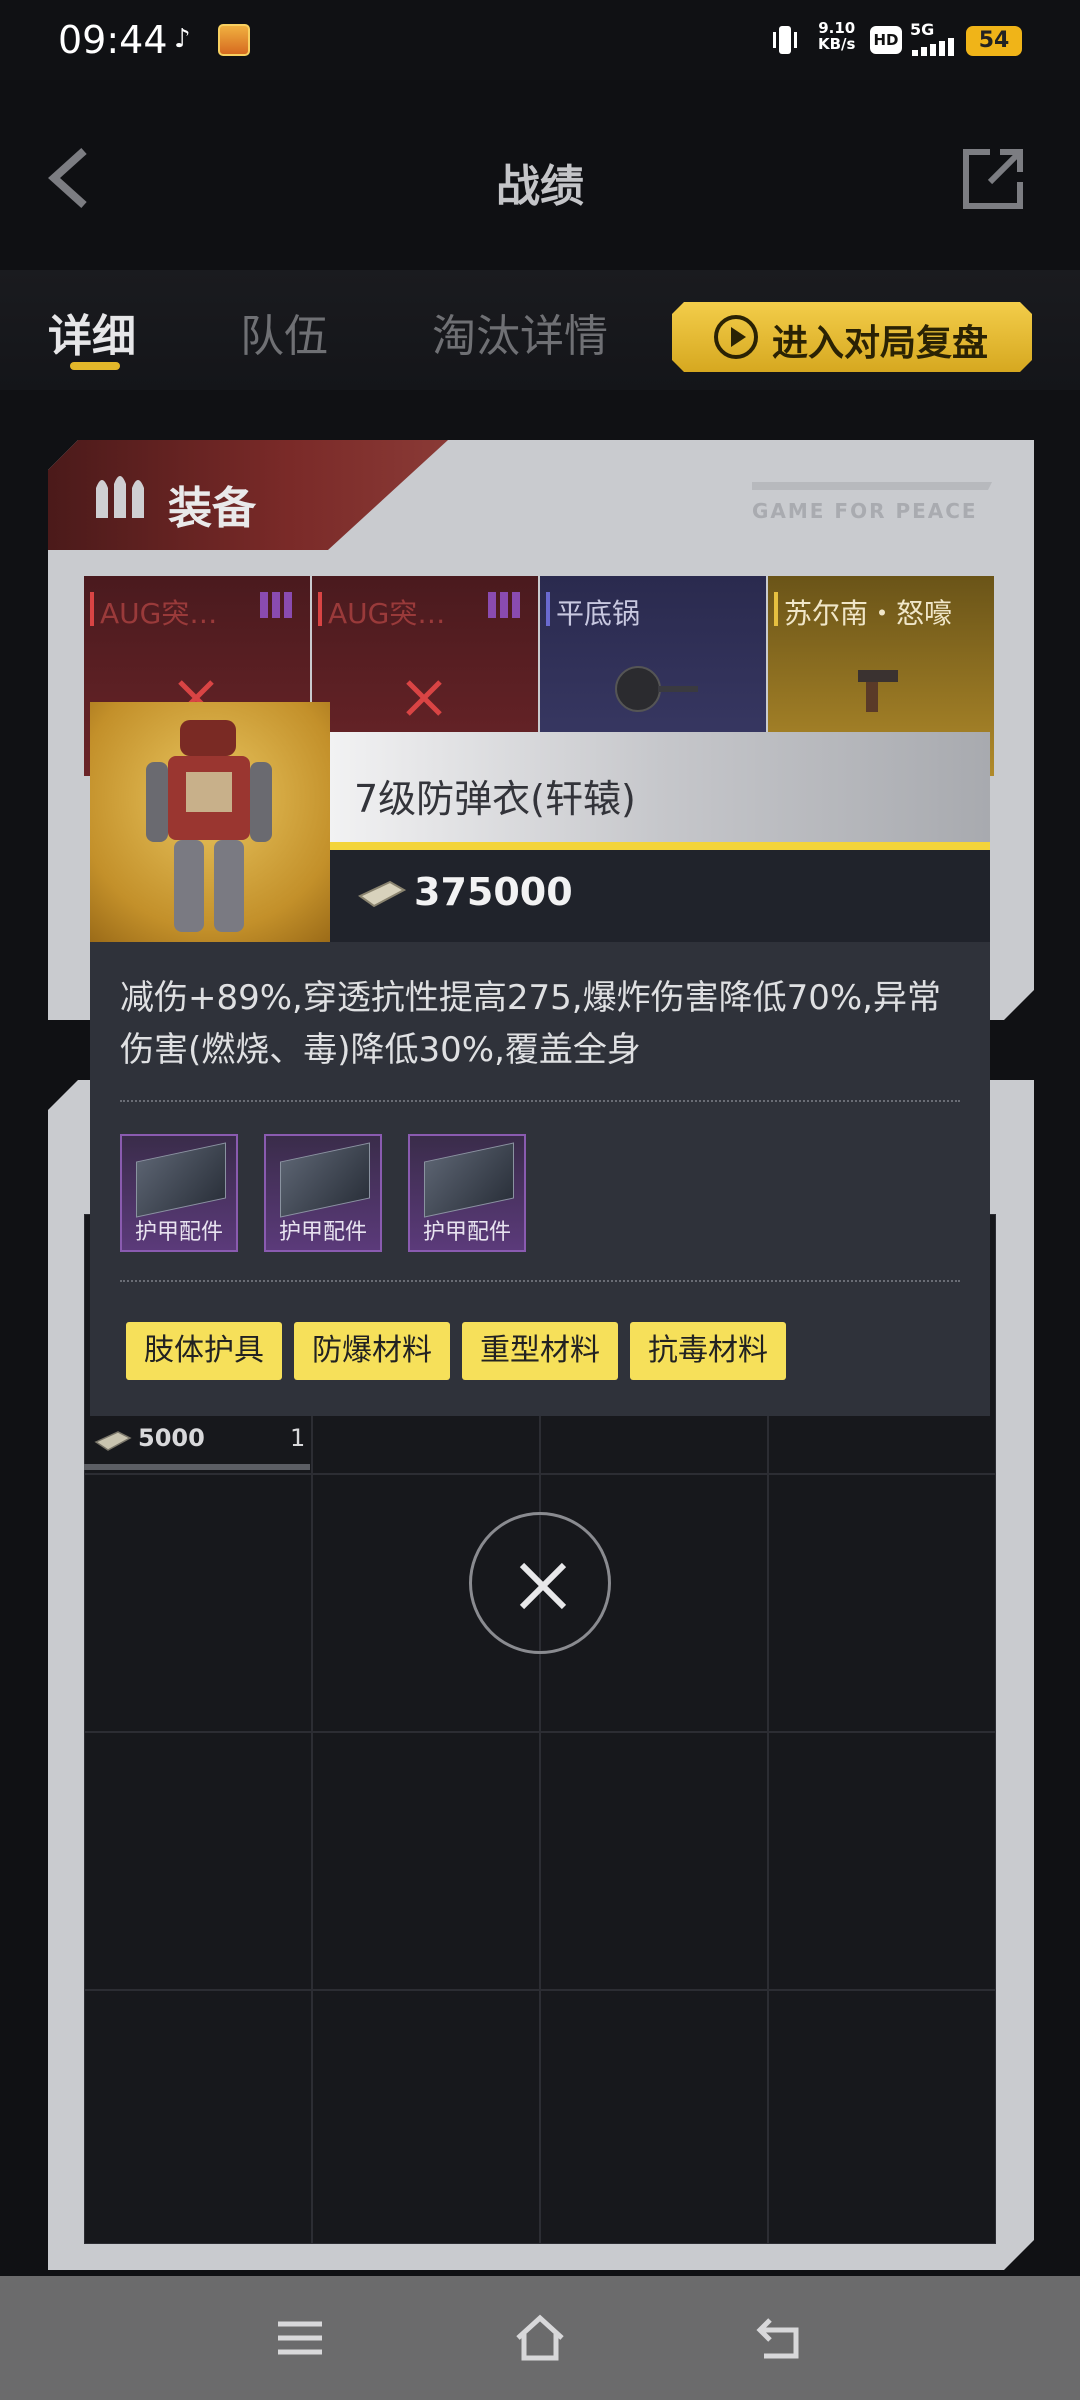  Describe the element at coordinates (212, 508) in the screenshot. I see `equipment-title: 装备` at that location.